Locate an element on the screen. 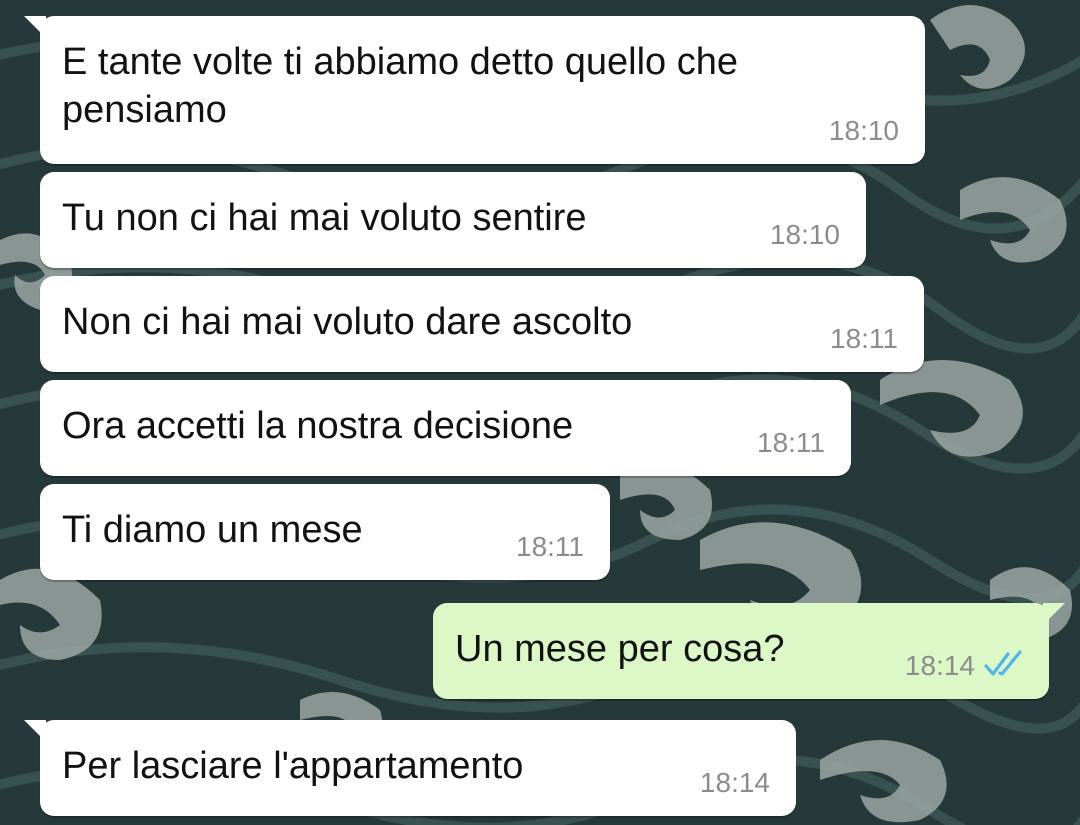  double-check-read-icon is located at coordinates (1003, 663).